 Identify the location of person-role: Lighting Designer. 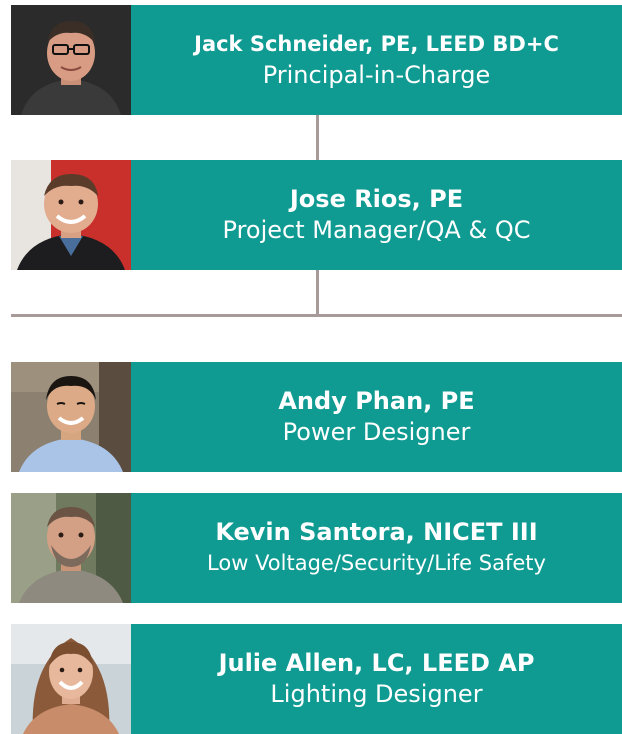
(376, 694).